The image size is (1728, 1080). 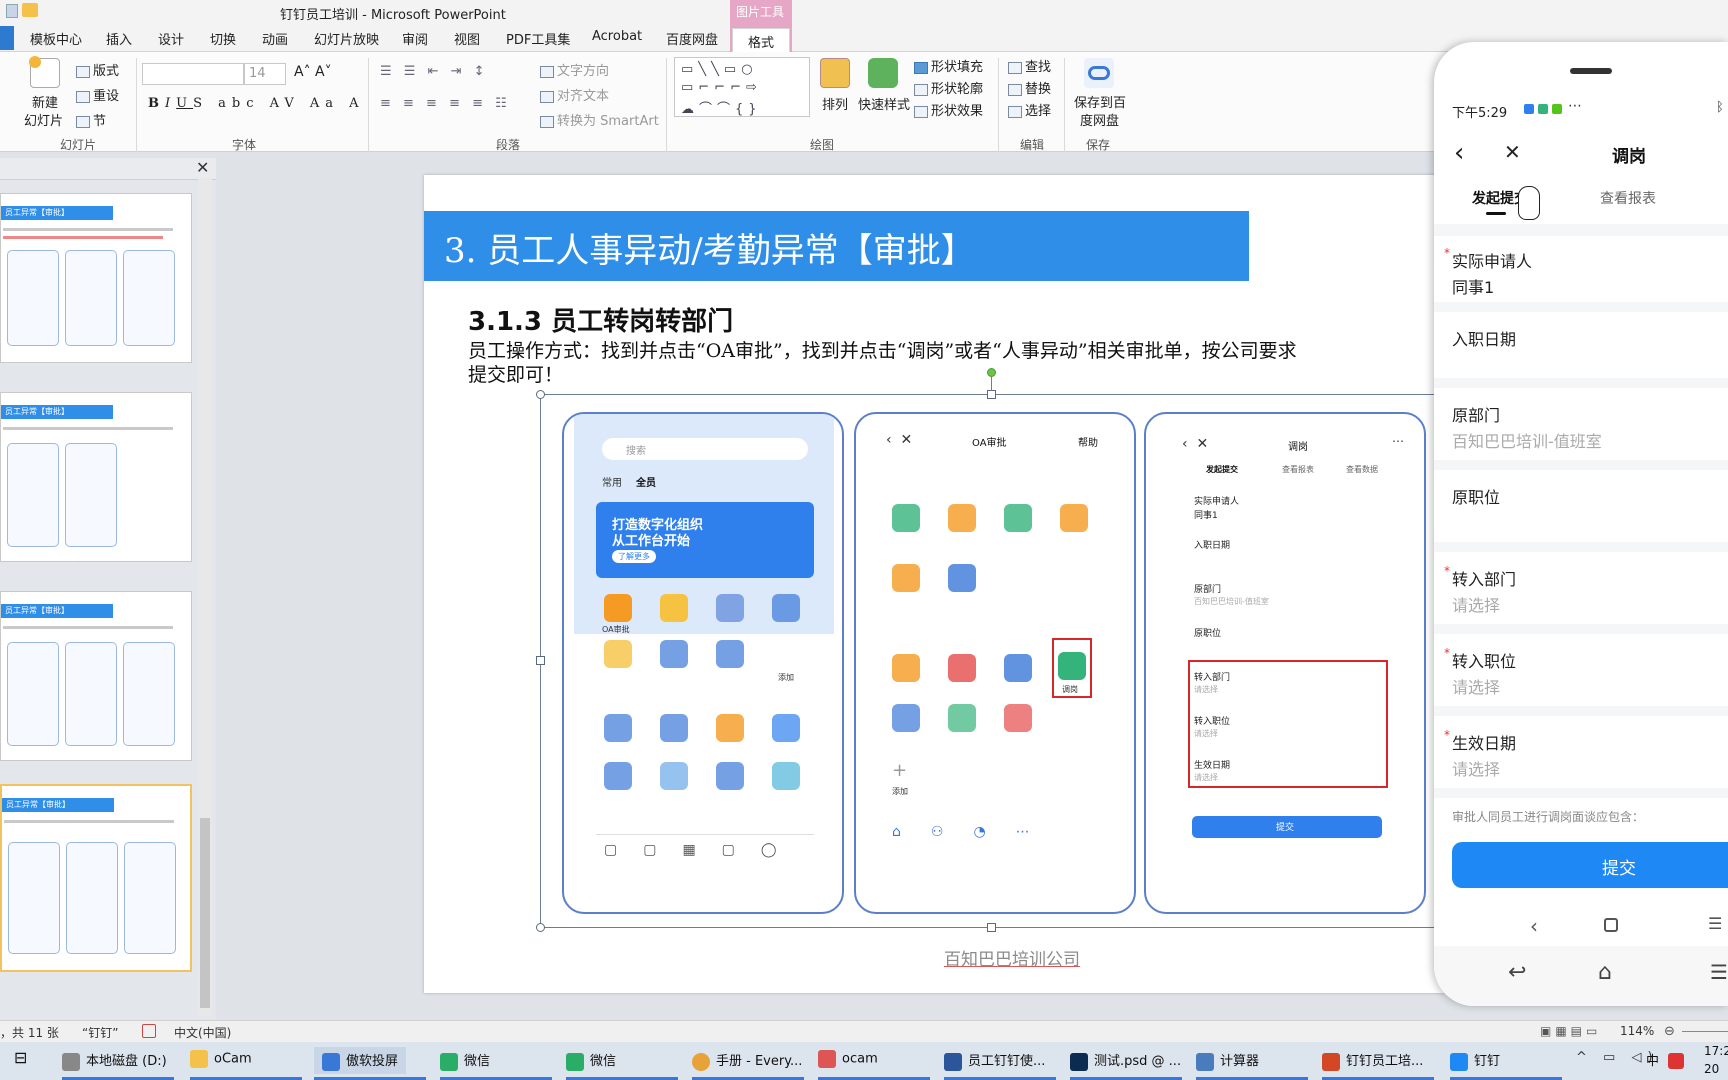 What do you see at coordinates (223, 38) in the screenshot?
I see `tab-transitions: 切换` at bounding box center [223, 38].